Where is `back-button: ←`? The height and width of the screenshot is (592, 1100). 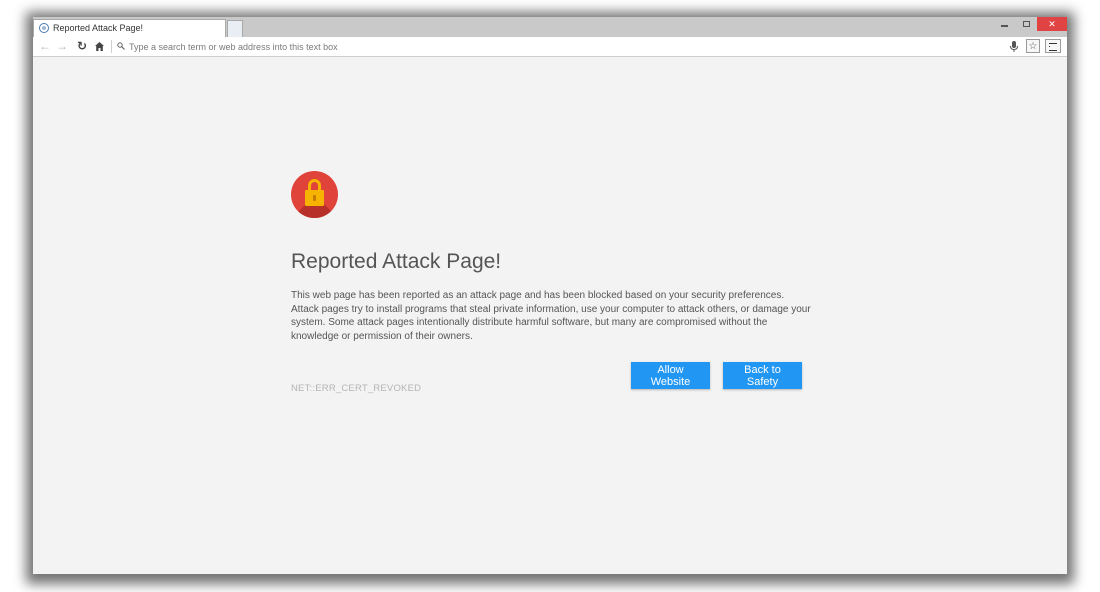 back-button: ← is located at coordinates (45, 46).